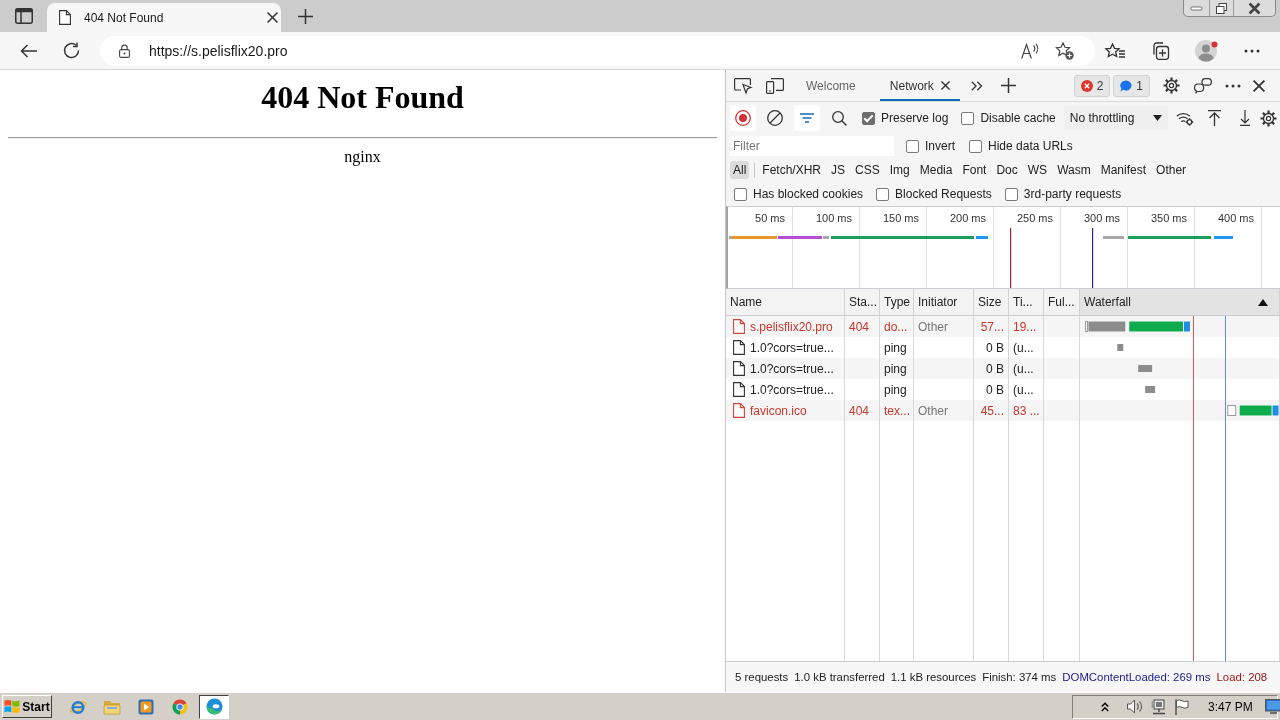  Describe the element at coordinates (1182, 706) in the screenshot. I see `action-center-button` at that location.